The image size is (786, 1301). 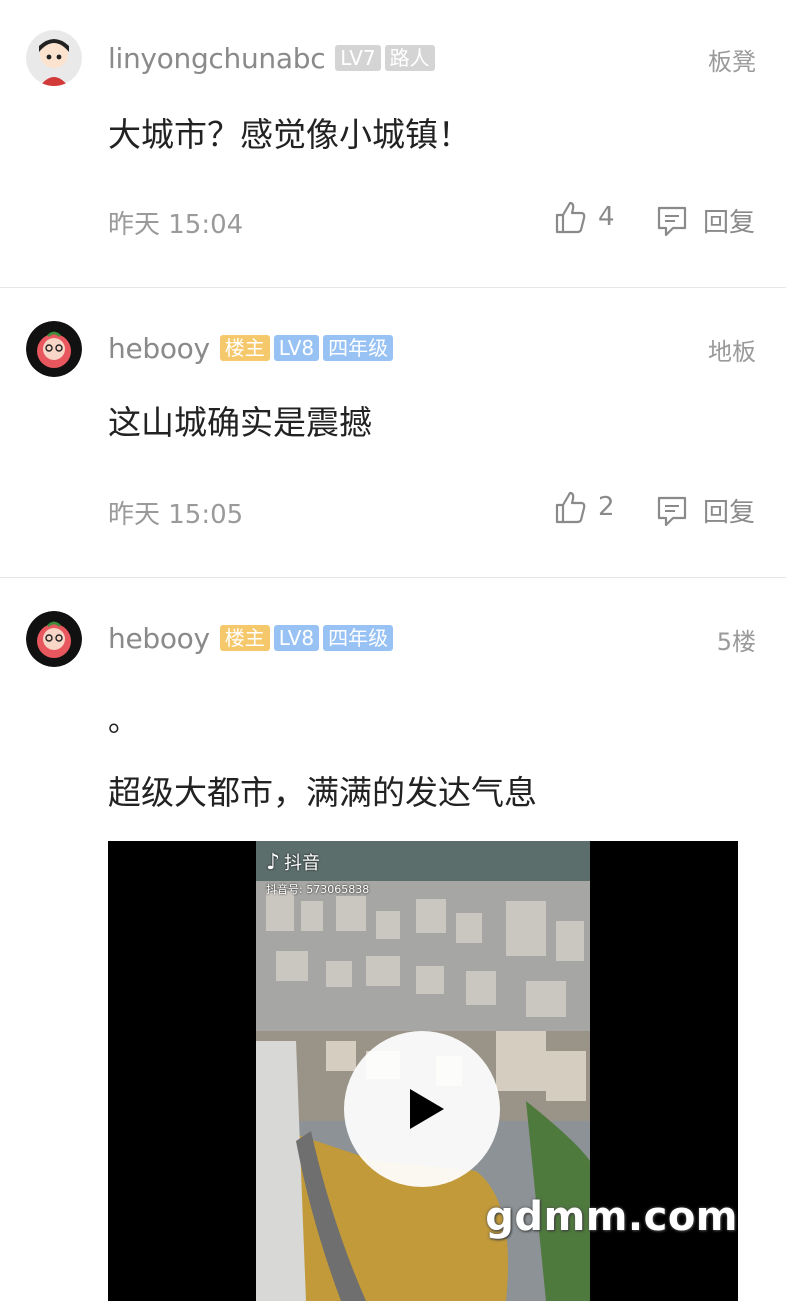 What do you see at coordinates (289, 134) in the screenshot?
I see `post-content: 大城市？感觉像小城镇！` at bounding box center [289, 134].